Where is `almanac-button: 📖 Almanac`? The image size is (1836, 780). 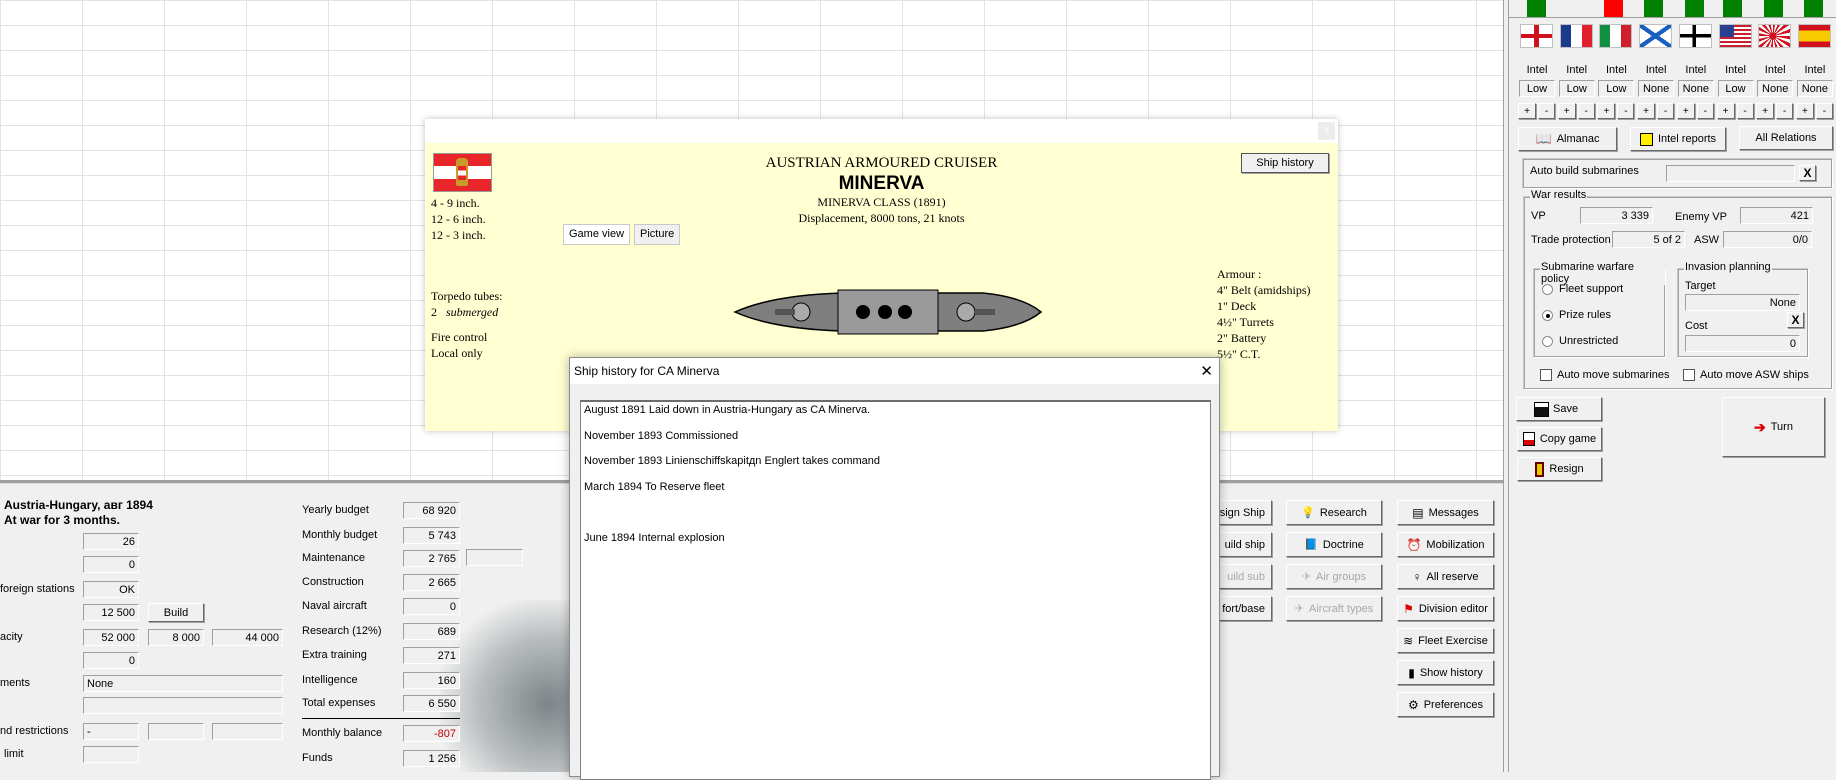
almanac-button: 📖 Almanac is located at coordinates (1567, 139).